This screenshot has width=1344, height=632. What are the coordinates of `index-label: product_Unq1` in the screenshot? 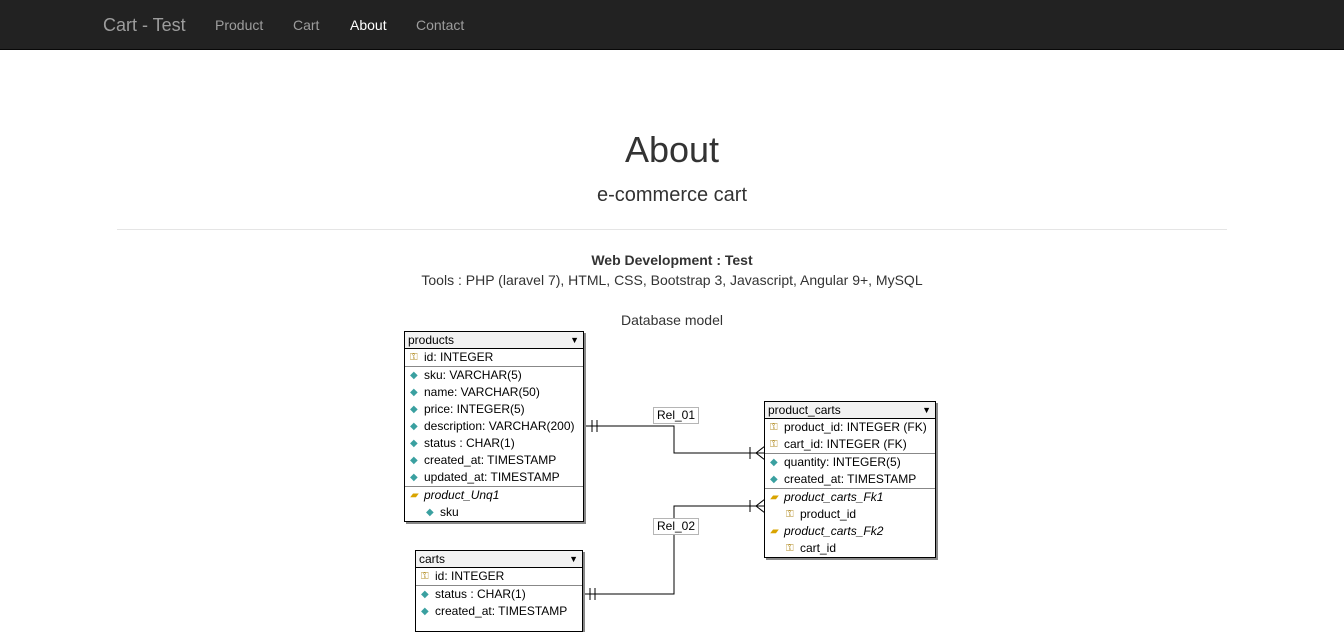 It's located at (462, 495).